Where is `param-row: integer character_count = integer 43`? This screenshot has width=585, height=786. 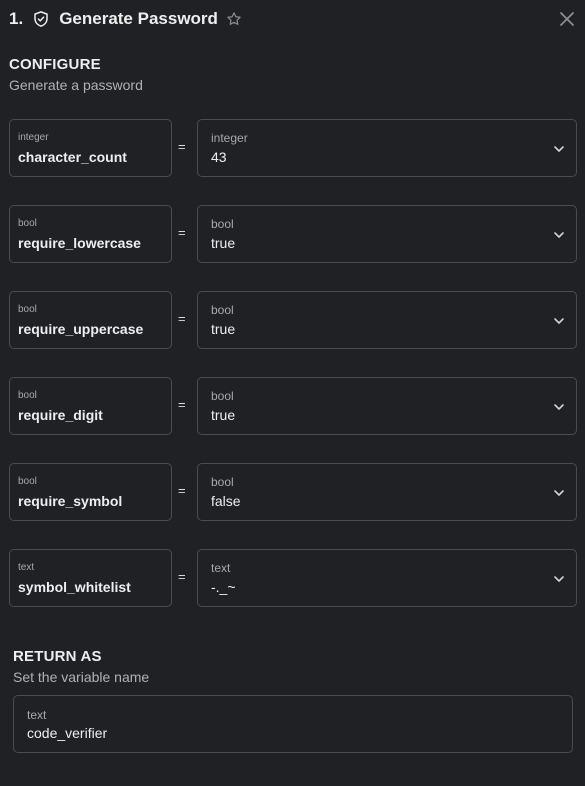 param-row: integer character_count = integer 43 is located at coordinates (293, 148).